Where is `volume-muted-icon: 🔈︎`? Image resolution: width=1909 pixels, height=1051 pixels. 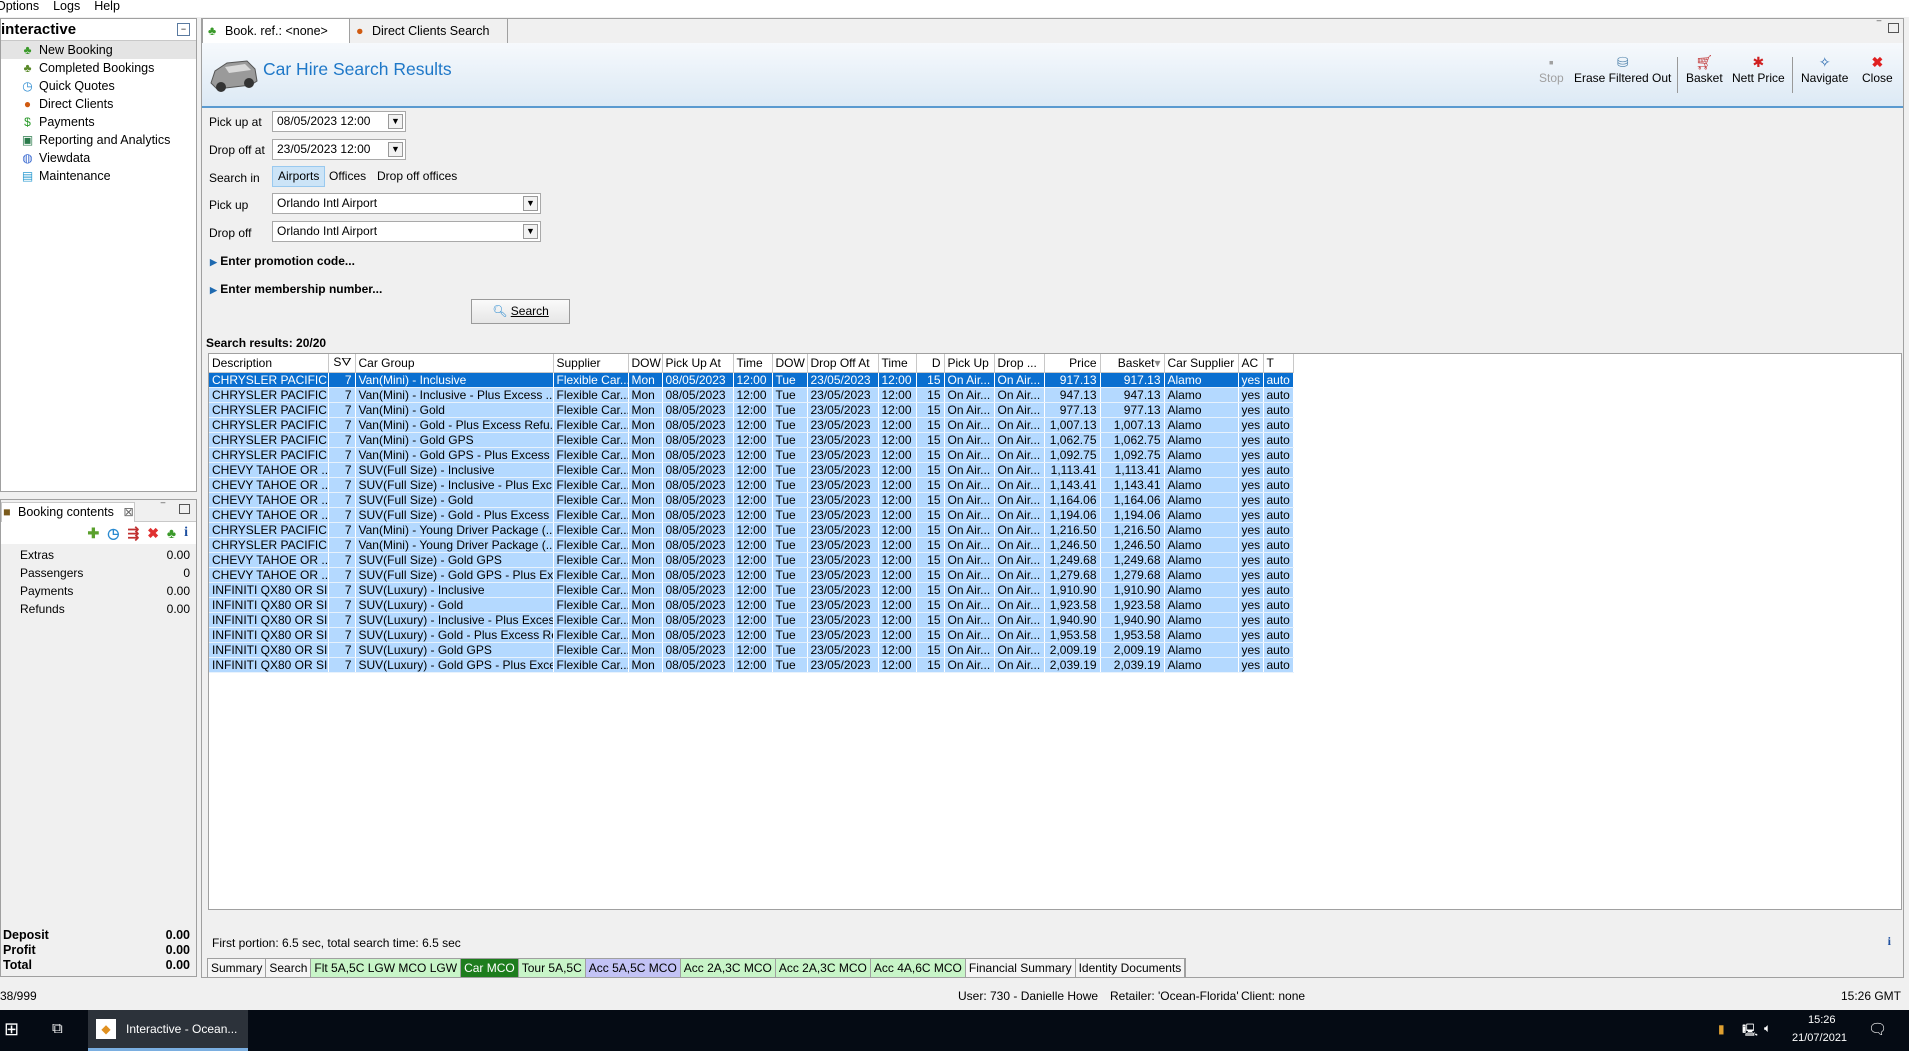 volume-muted-icon: 🔈︎ is located at coordinates (1767, 1028).